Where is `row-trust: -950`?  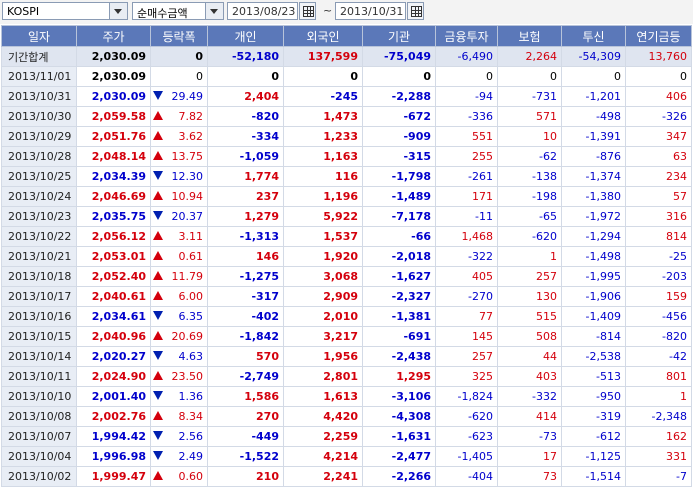 row-trust: -950 is located at coordinates (593, 396).